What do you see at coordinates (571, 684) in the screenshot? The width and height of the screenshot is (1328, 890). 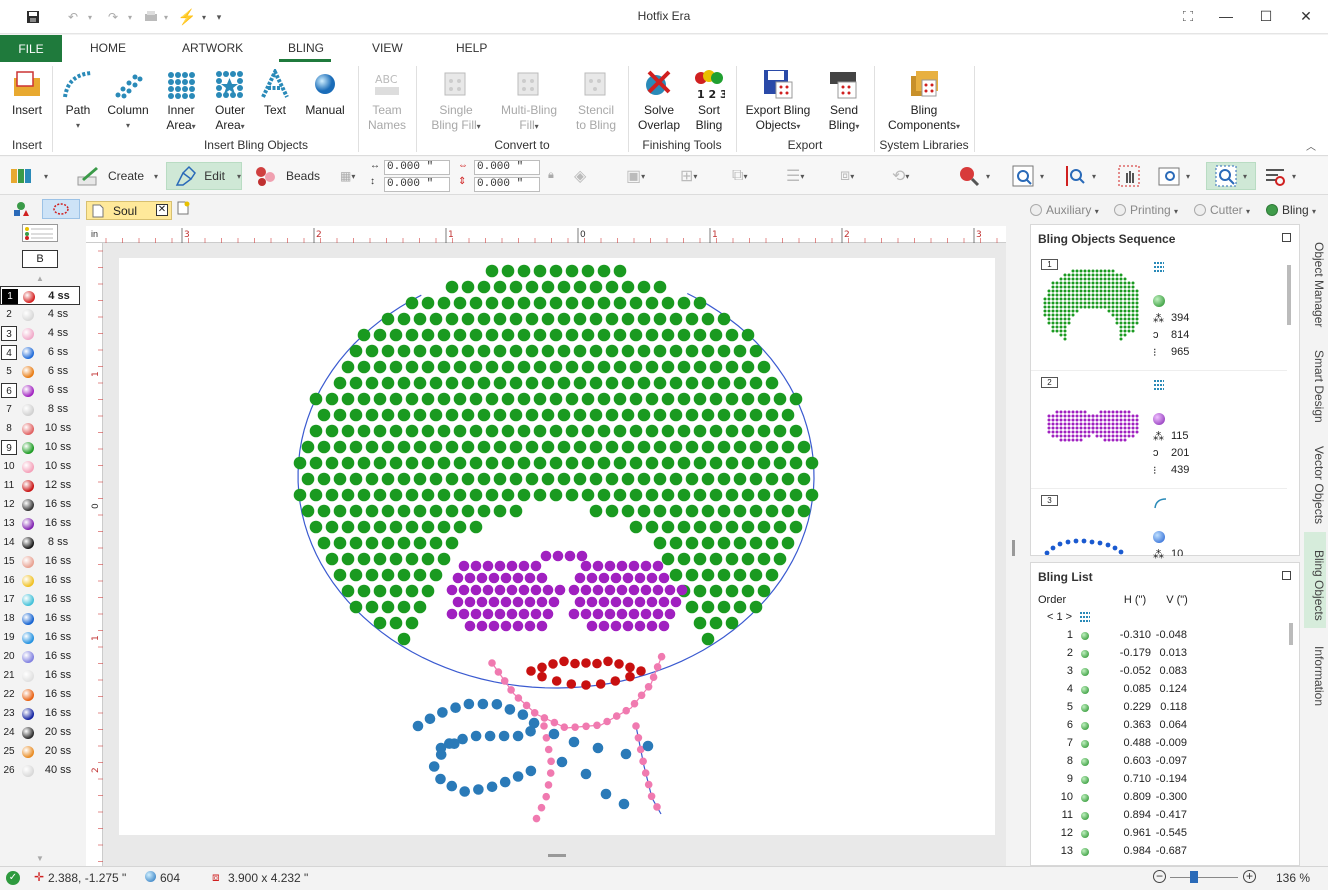 I see `lip-stone` at bounding box center [571, 684].